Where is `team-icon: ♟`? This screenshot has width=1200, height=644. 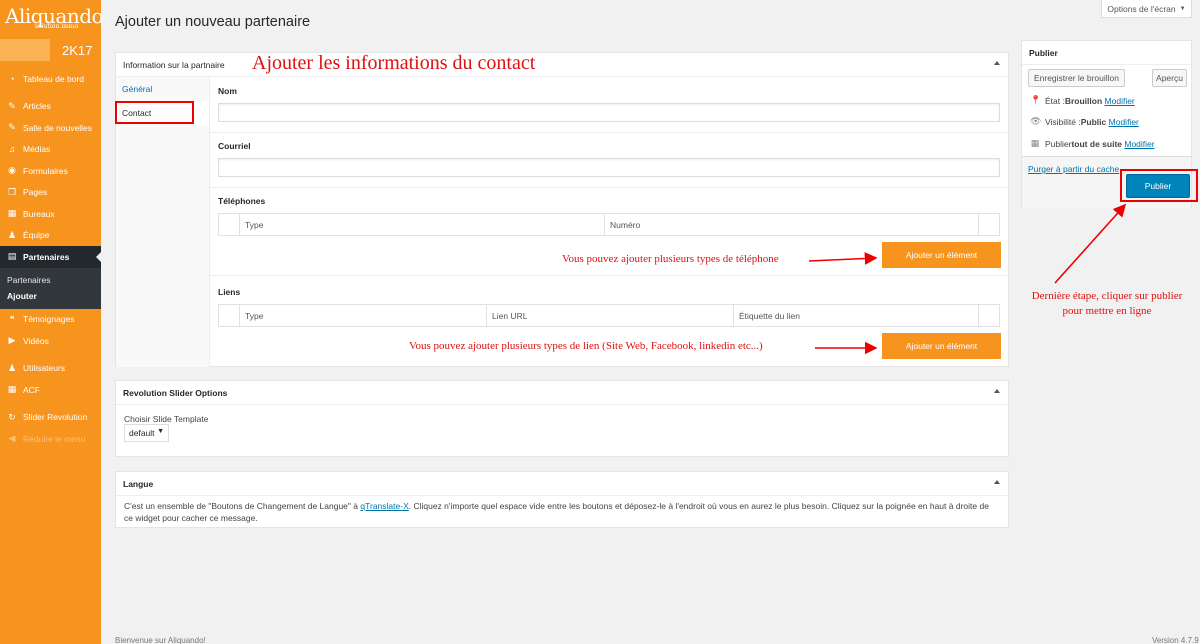
team-icon: ♟ is located at coordinates (12, 234).